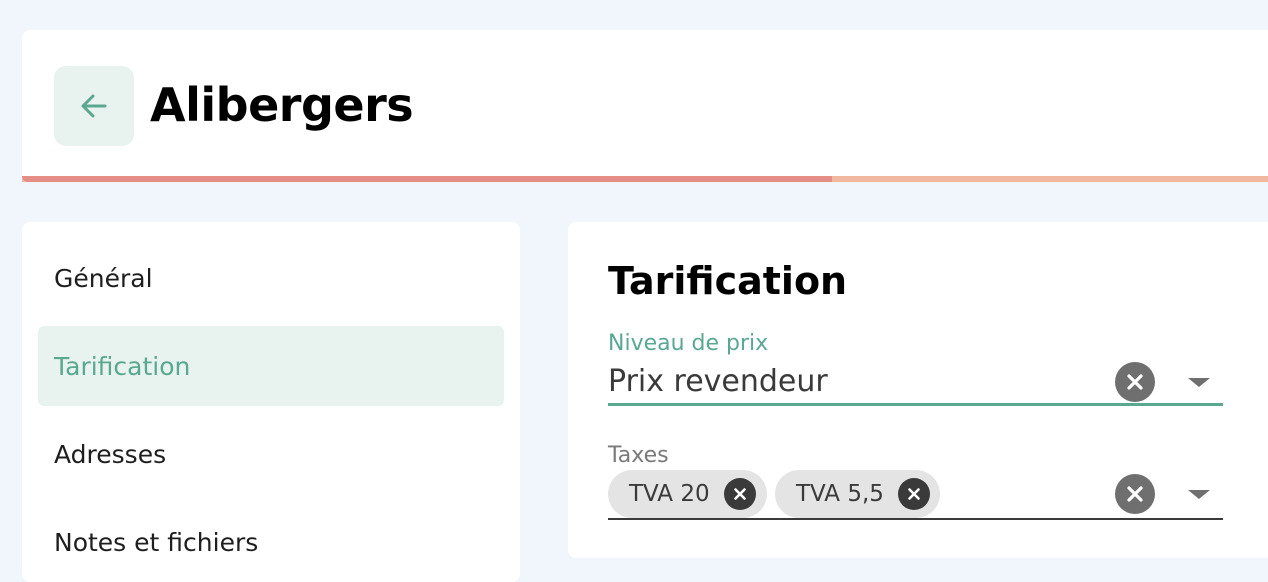 This screenshot has width=1268, height=582. I want to click on tax-chip: TVA 20, so click(687, 494).